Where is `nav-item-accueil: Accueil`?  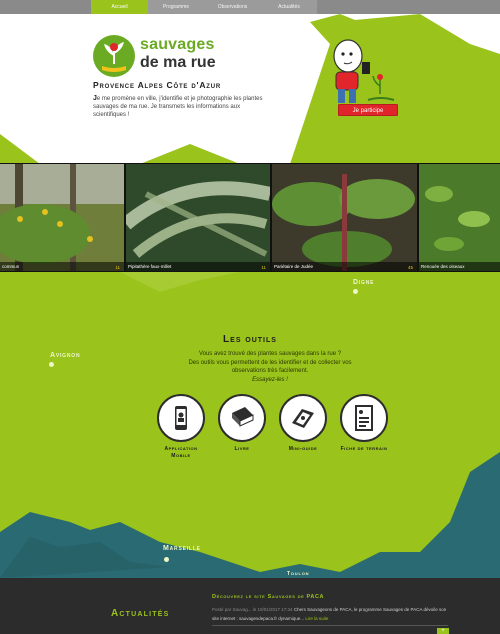
nav-item-accueil: Accueil is located at coordinates (119, 7).